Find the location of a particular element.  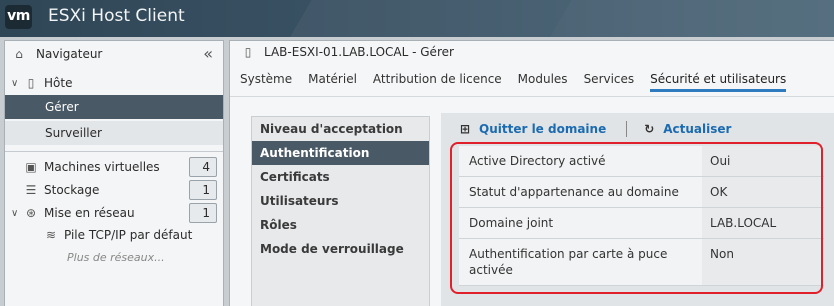

property-value: LAB.LOCAL is located at coordinates (763, 223).